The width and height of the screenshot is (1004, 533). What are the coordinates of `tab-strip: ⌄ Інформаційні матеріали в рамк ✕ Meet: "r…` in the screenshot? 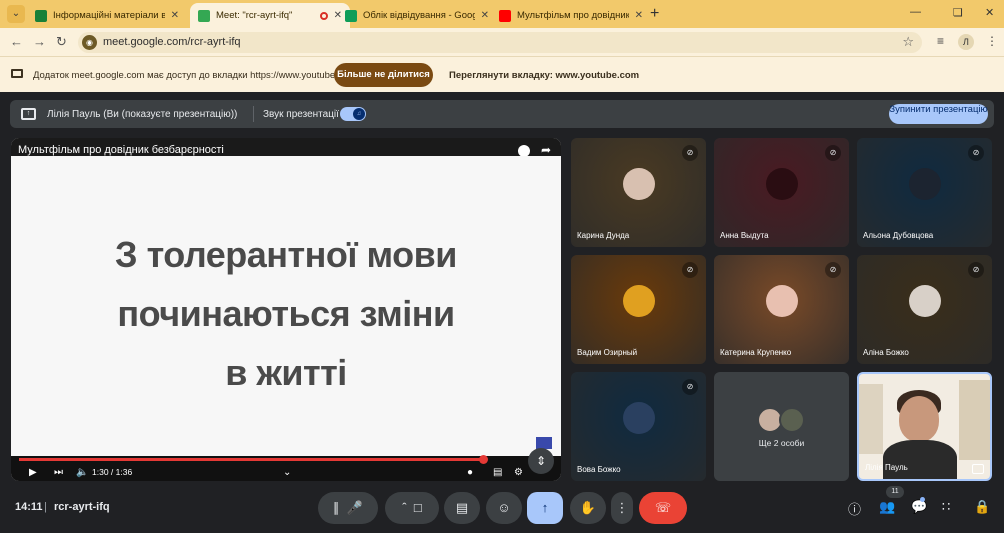 It's located at (502, 14).